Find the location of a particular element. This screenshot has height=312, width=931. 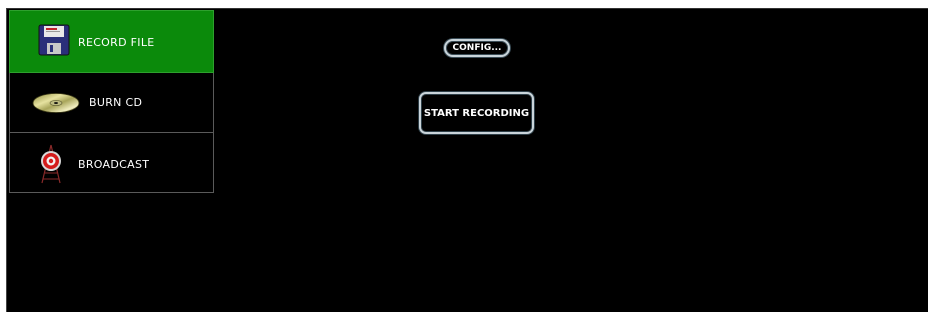

sidebar: RECORD FILE BURN CD BROADCAST is located at coordinates (111, 101).